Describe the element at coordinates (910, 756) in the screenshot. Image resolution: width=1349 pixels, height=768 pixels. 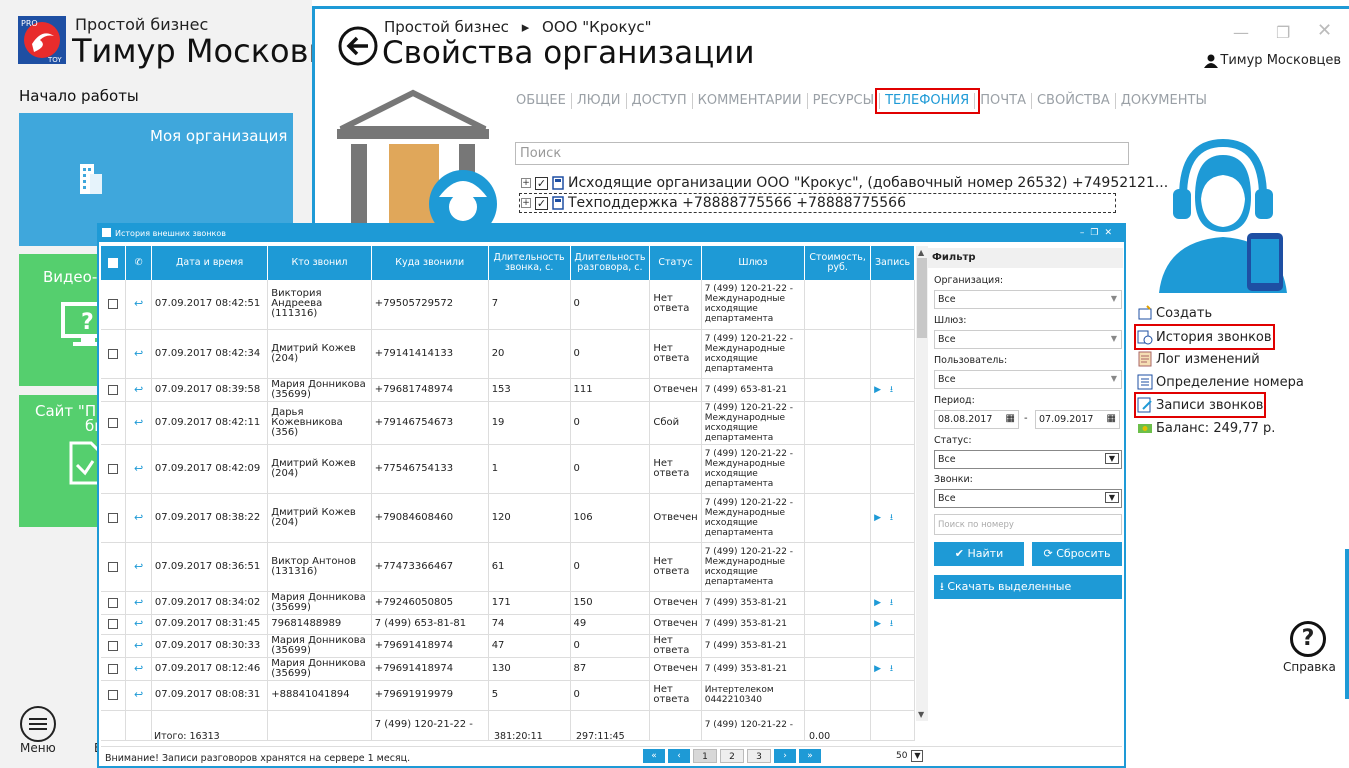
I see `per-page-select: 50 ▼` at that location.